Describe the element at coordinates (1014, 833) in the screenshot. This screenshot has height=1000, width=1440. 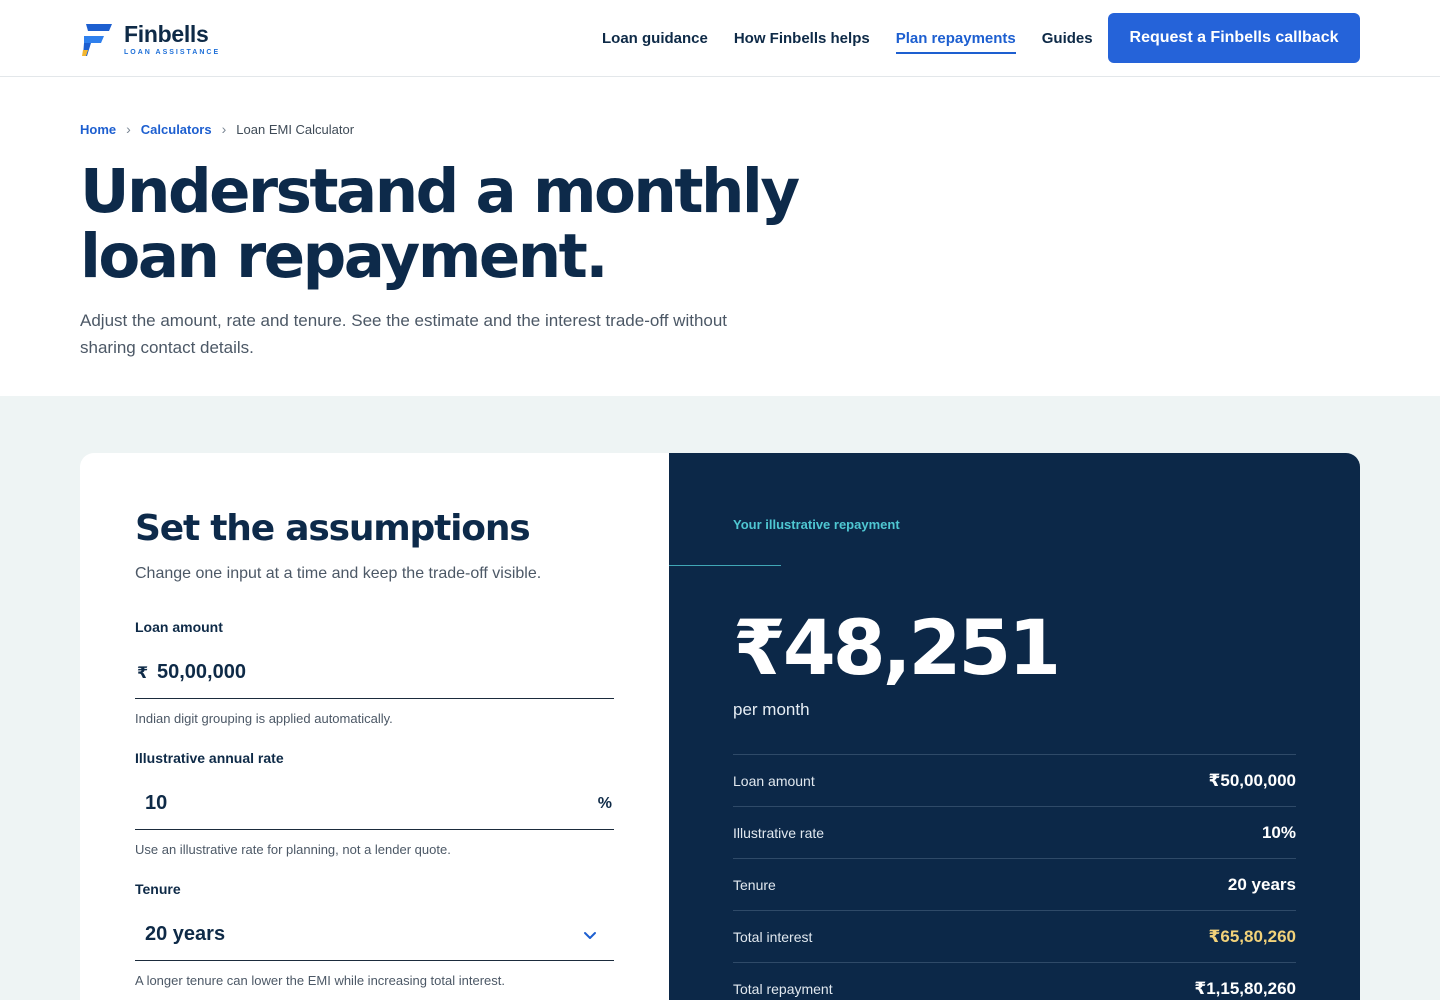
I see `breakdown-row-rate: Illustrative rate 10%` at that location.